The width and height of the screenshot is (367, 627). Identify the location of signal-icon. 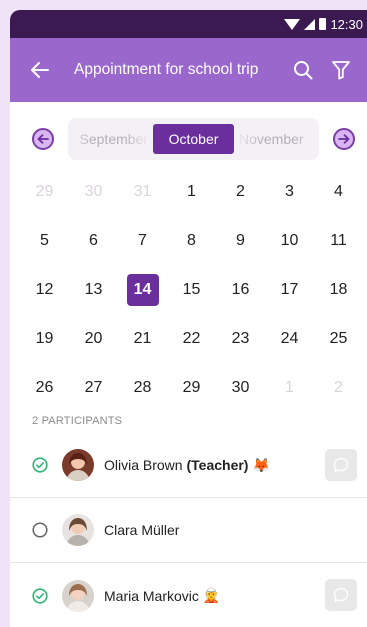
(310, 24).